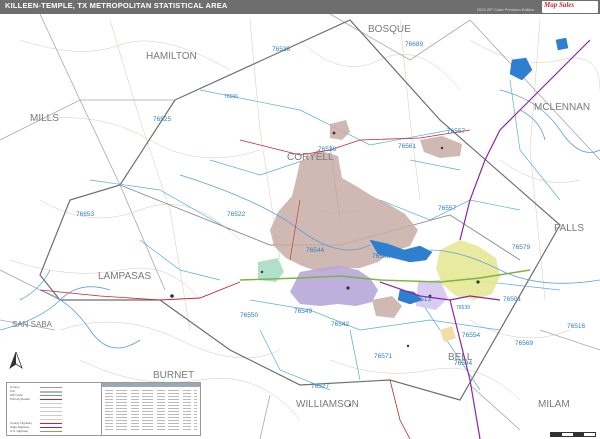 The height and width of the screenshot is (439, 600). I want to click on zip-label: 76579, so click(521, 247).